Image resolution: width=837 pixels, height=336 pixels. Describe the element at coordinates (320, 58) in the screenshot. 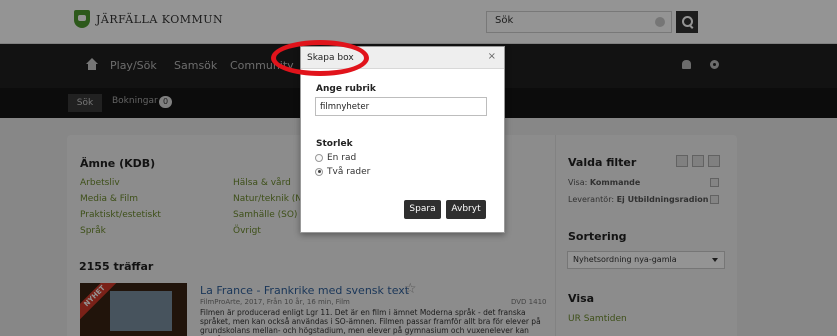

I see `highlight-annotation-ring` at that location.